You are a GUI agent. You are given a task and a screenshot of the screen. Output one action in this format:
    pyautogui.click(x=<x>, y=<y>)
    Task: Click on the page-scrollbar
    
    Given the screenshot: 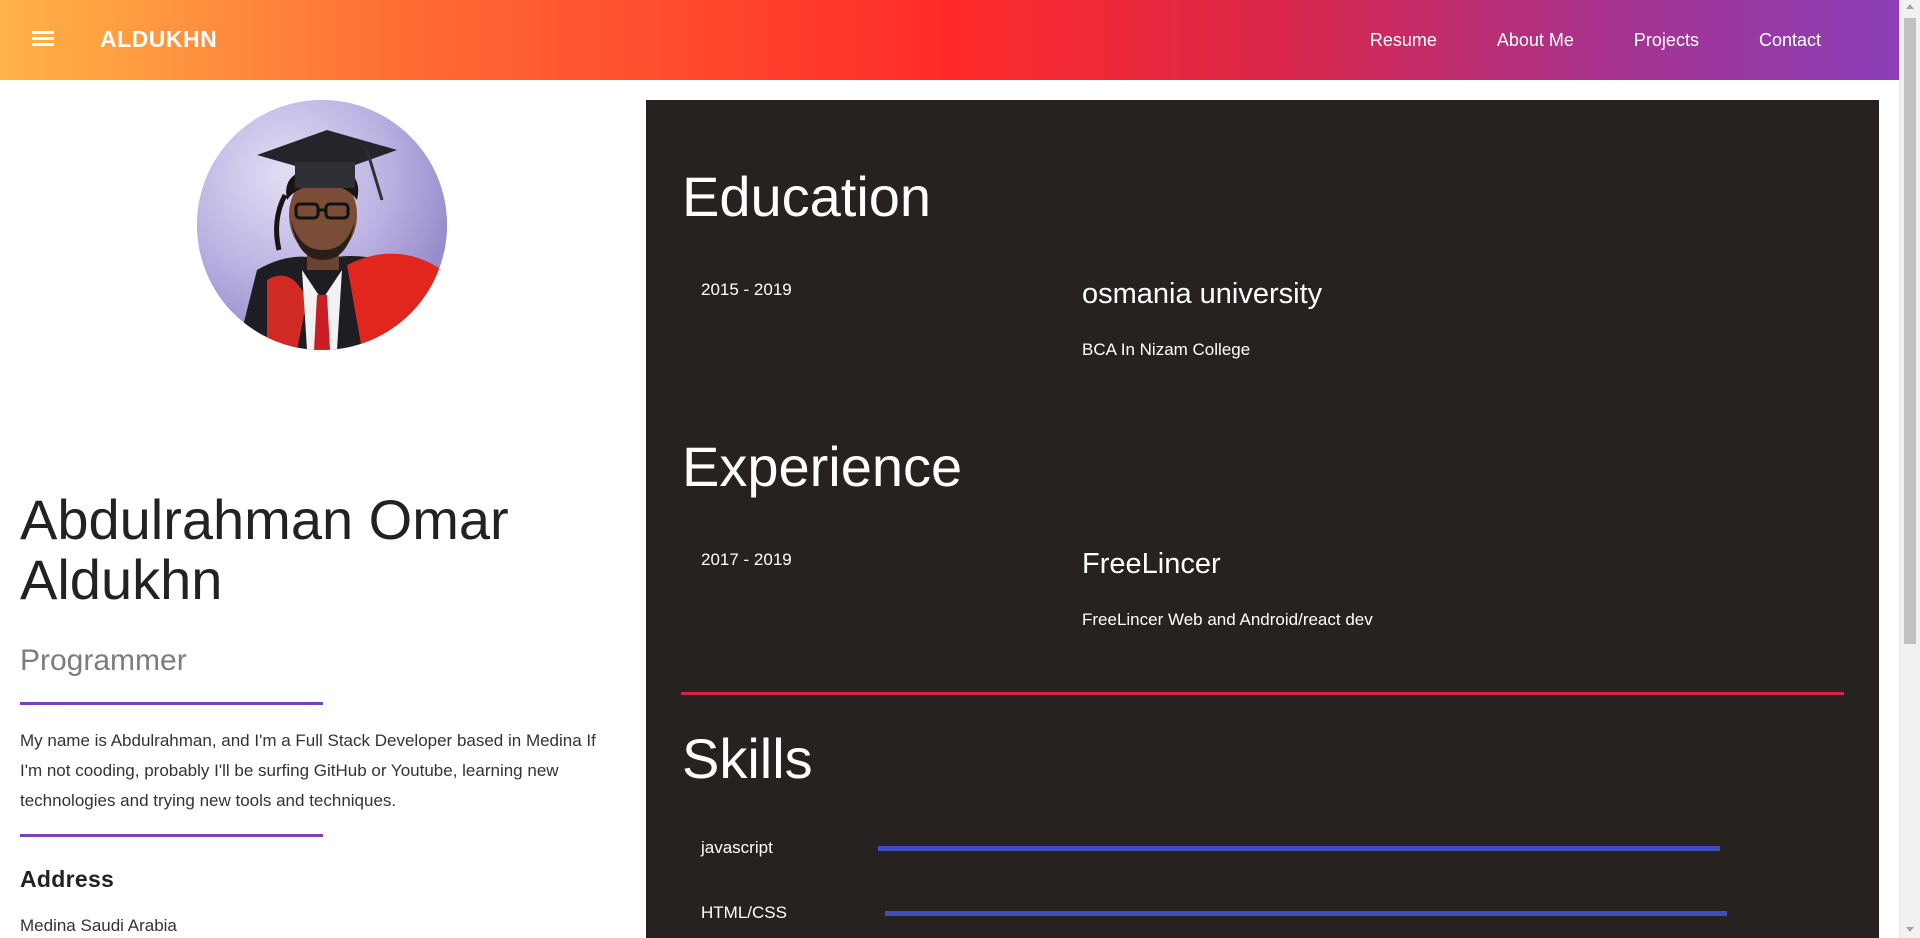 What is the action you would take?
    pyautogui.click(x=1909, y=469)
    